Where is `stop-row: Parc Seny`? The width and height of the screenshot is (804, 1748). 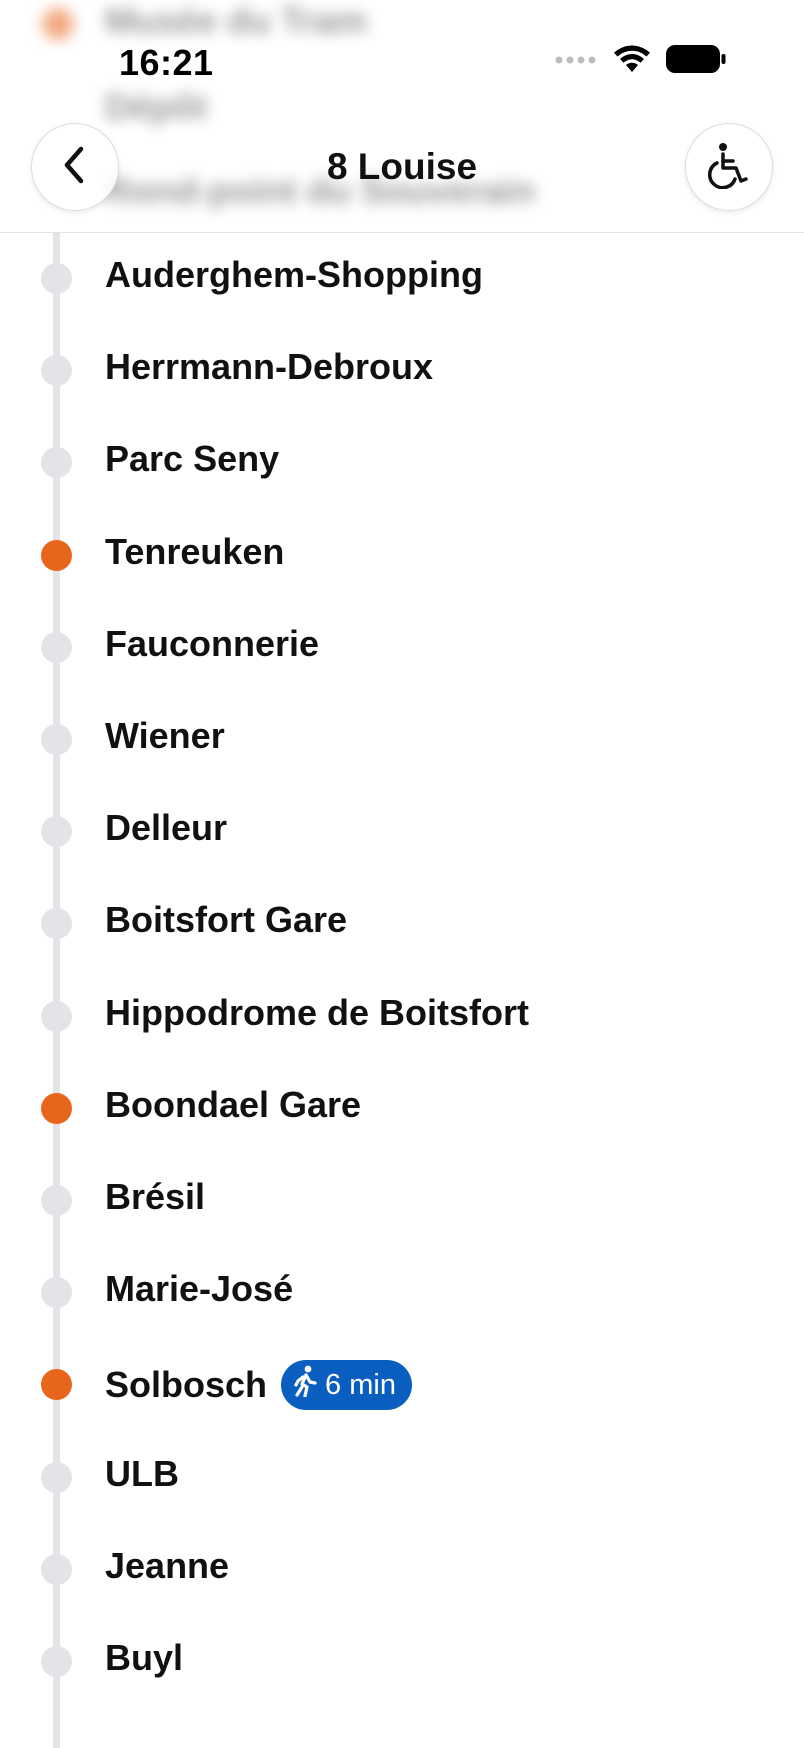 stop-row: Parc Seny is located at coordinates (402, 462).